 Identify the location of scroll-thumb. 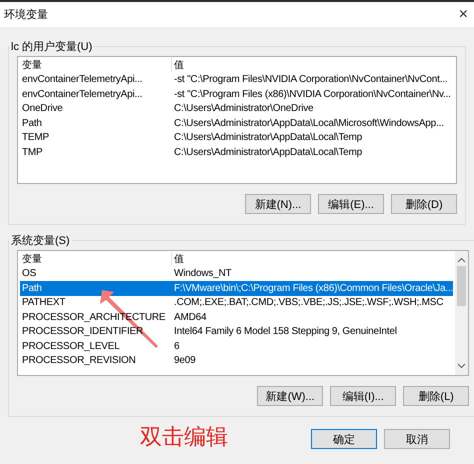
(461, 286).